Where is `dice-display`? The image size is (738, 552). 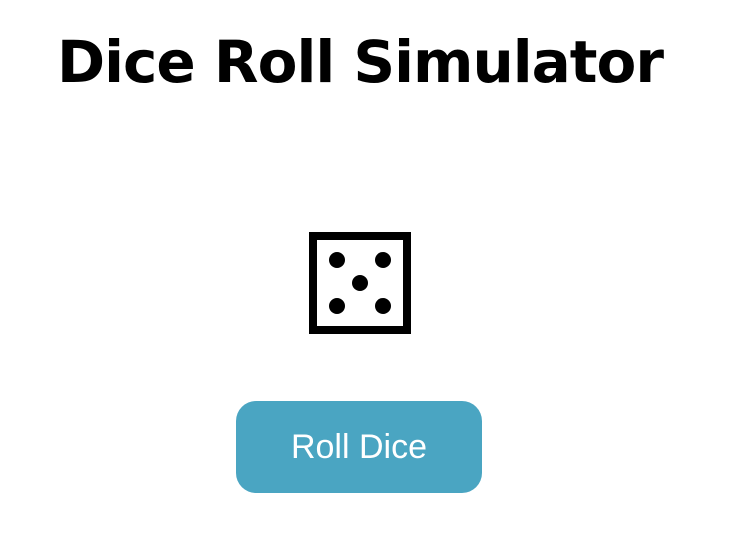 dice-display is located at coordinates (360, 283).